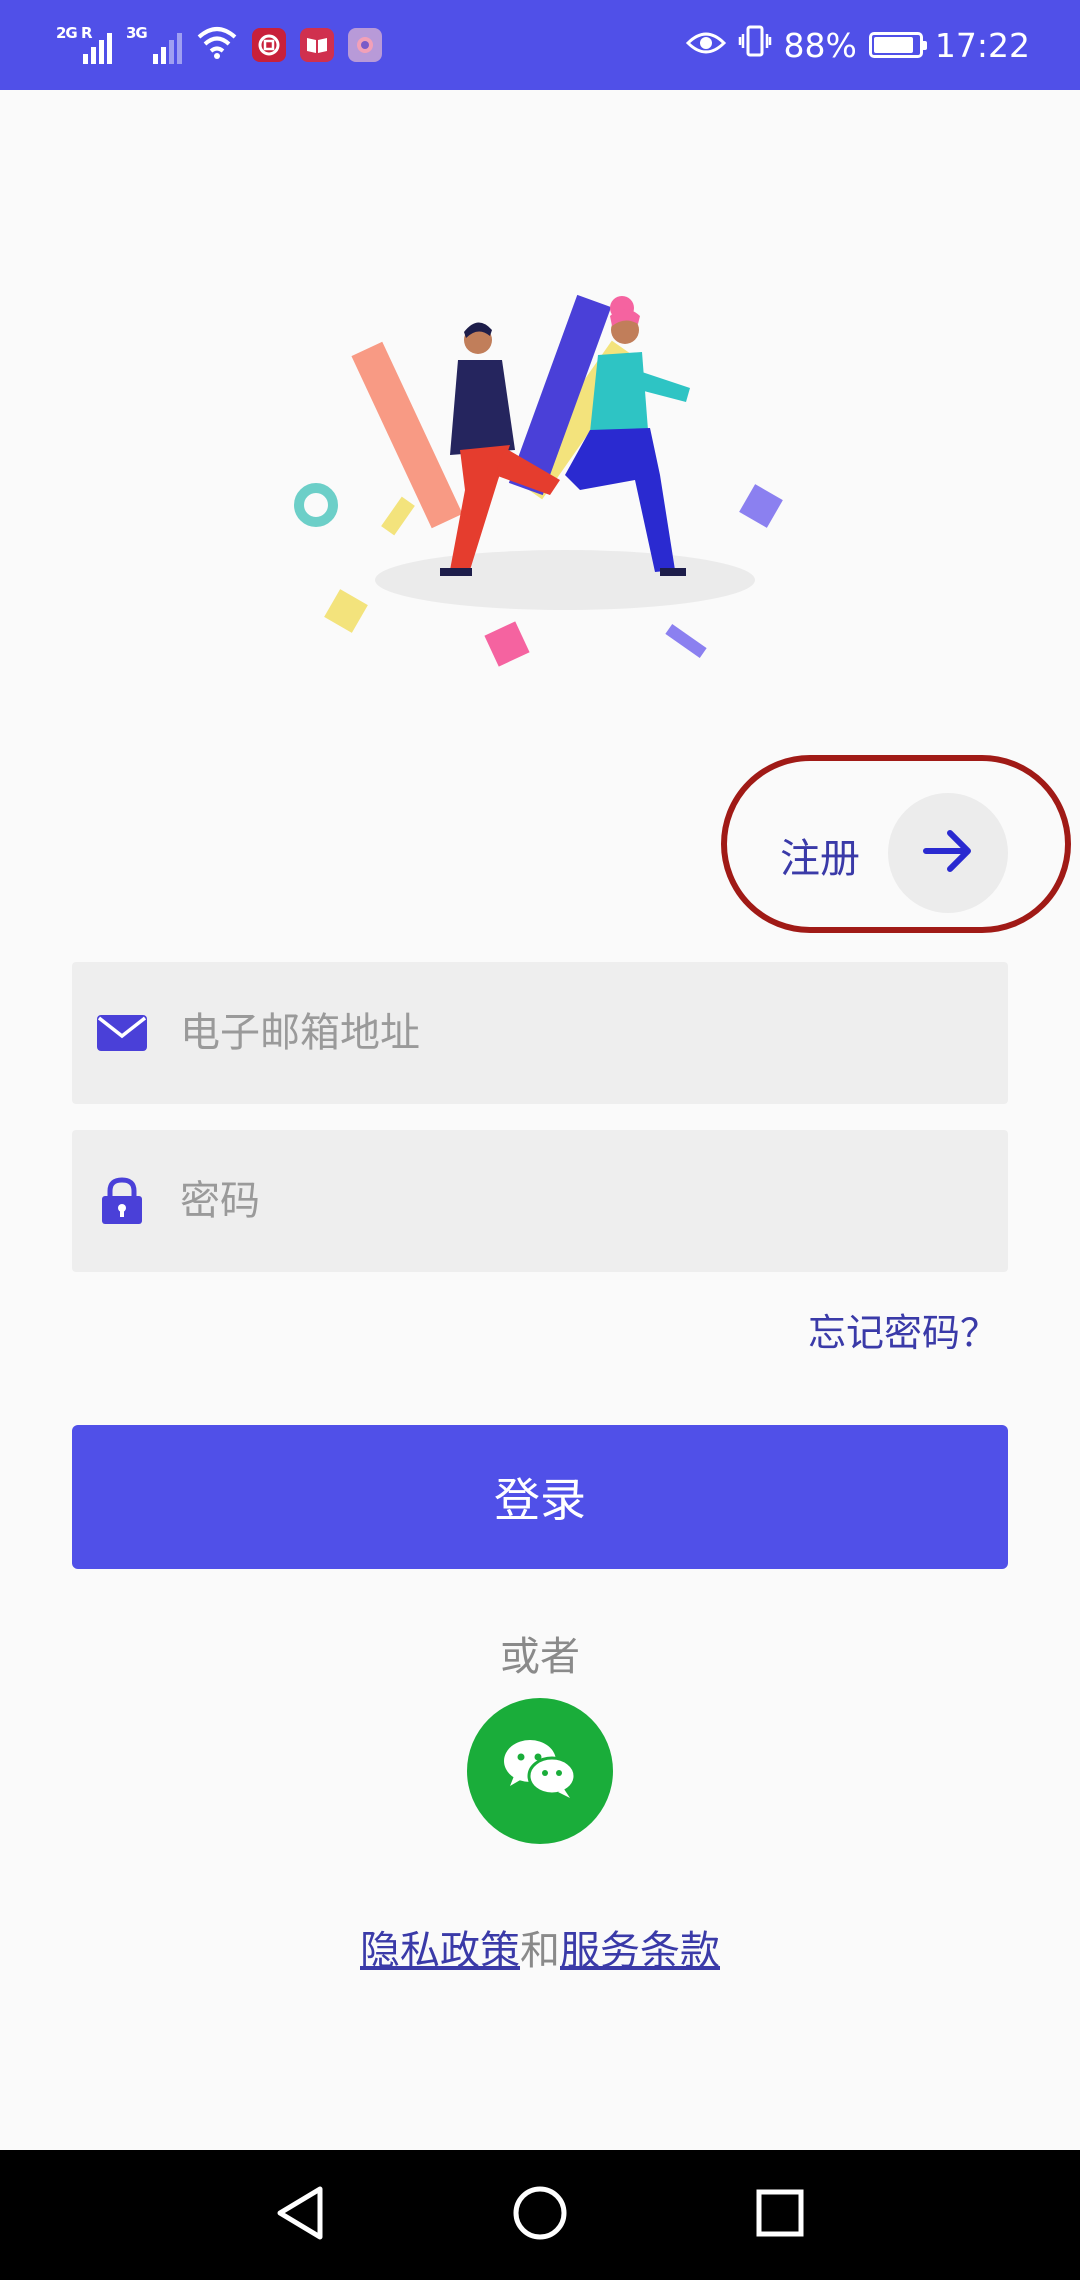 This screenshot has width=1080, height=2280. I want to click on email-field-container, so click(540, 1033).